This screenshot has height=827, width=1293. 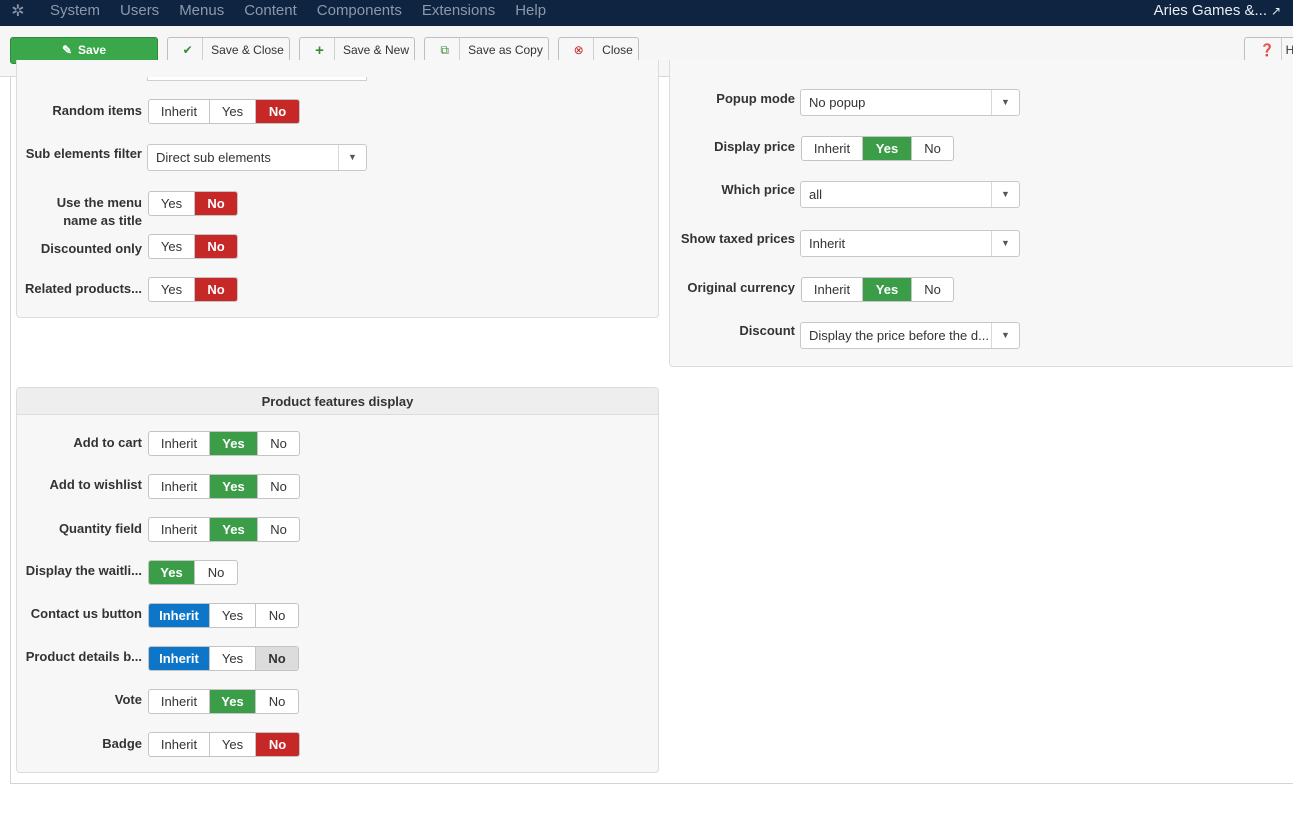 I want to click on product-details-inherit: Inherit, so click(x=179, y=658).